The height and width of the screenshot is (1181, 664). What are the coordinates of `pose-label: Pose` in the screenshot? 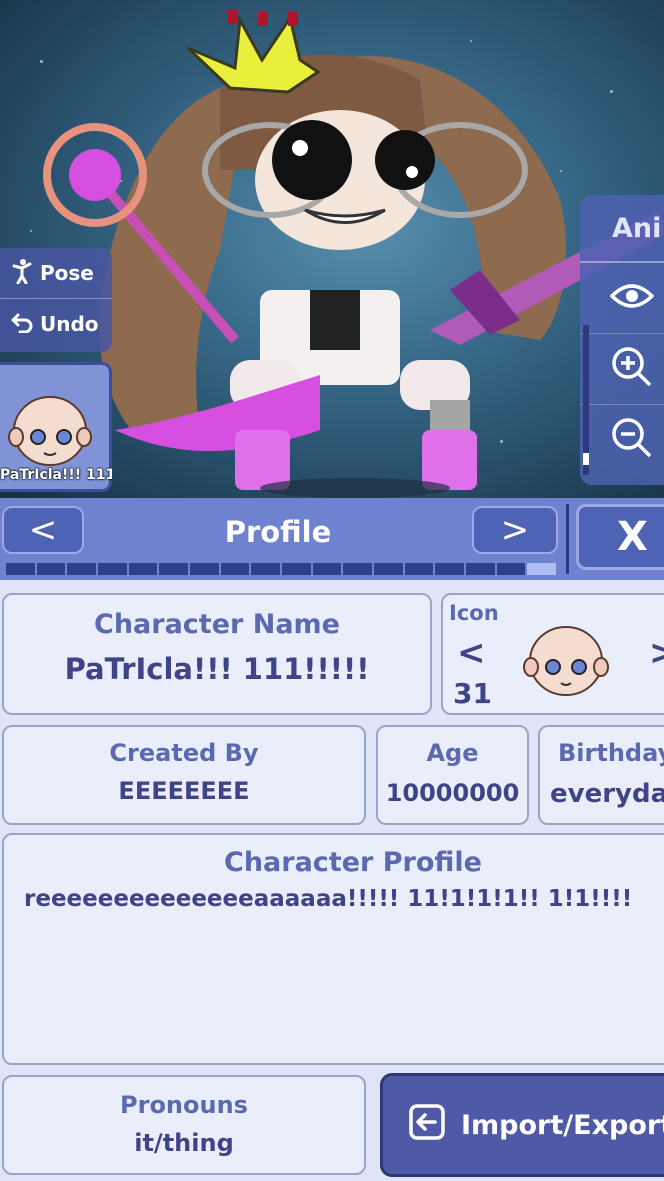 It's located at (67, 273).